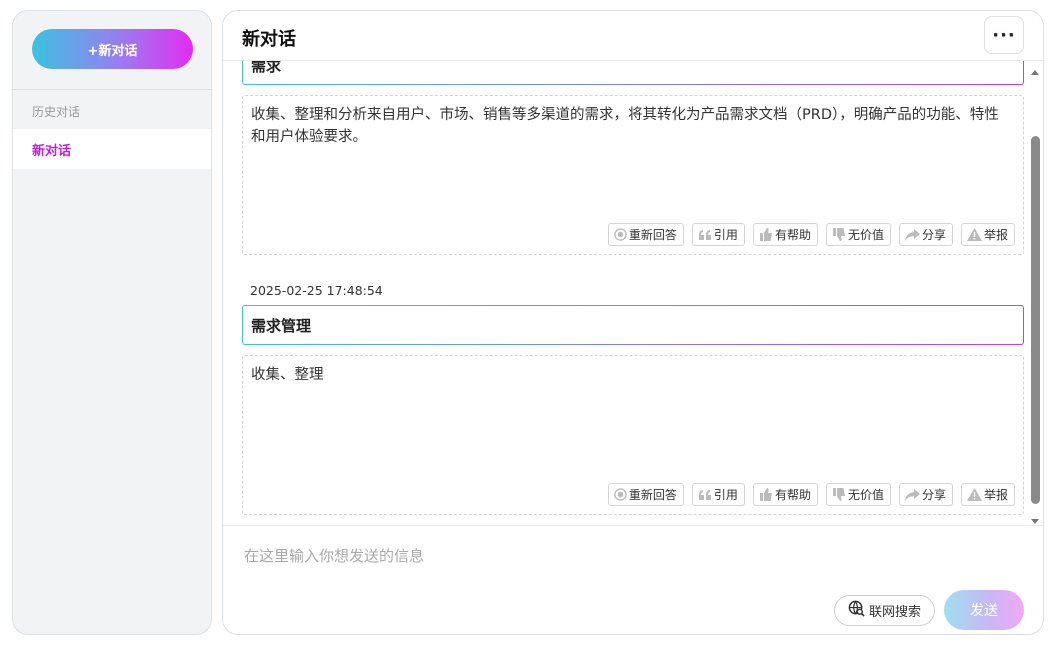 The height and width of the screenshot is (655, 1064). What do you see at coordinates (1035, 72) in the screenshot?
I see `scroll-up-arrow-icon` at bounding box center [1035, 72].